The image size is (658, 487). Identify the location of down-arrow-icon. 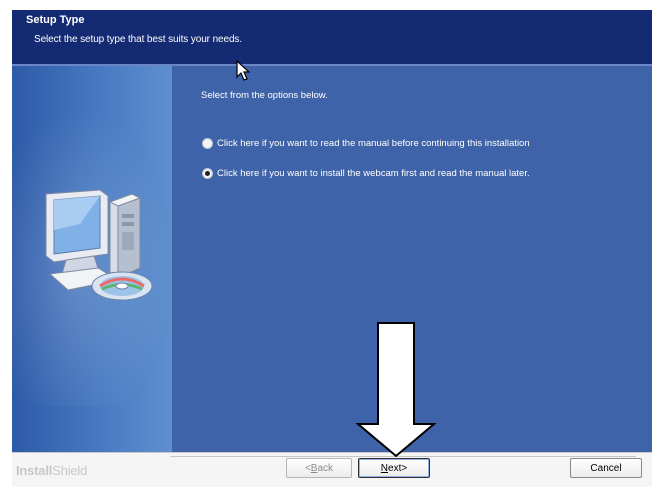
(396, 390).